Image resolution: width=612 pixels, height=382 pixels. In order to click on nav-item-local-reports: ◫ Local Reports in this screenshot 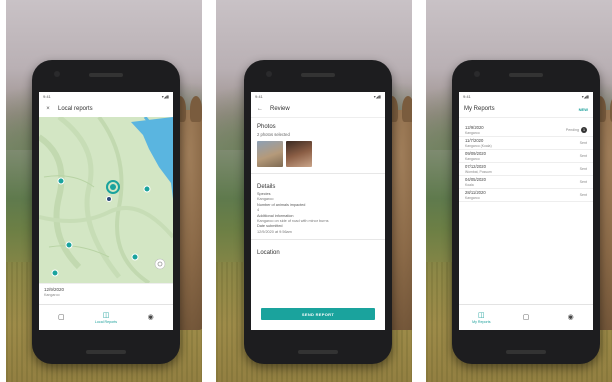, I will do `click(106, 317)`.